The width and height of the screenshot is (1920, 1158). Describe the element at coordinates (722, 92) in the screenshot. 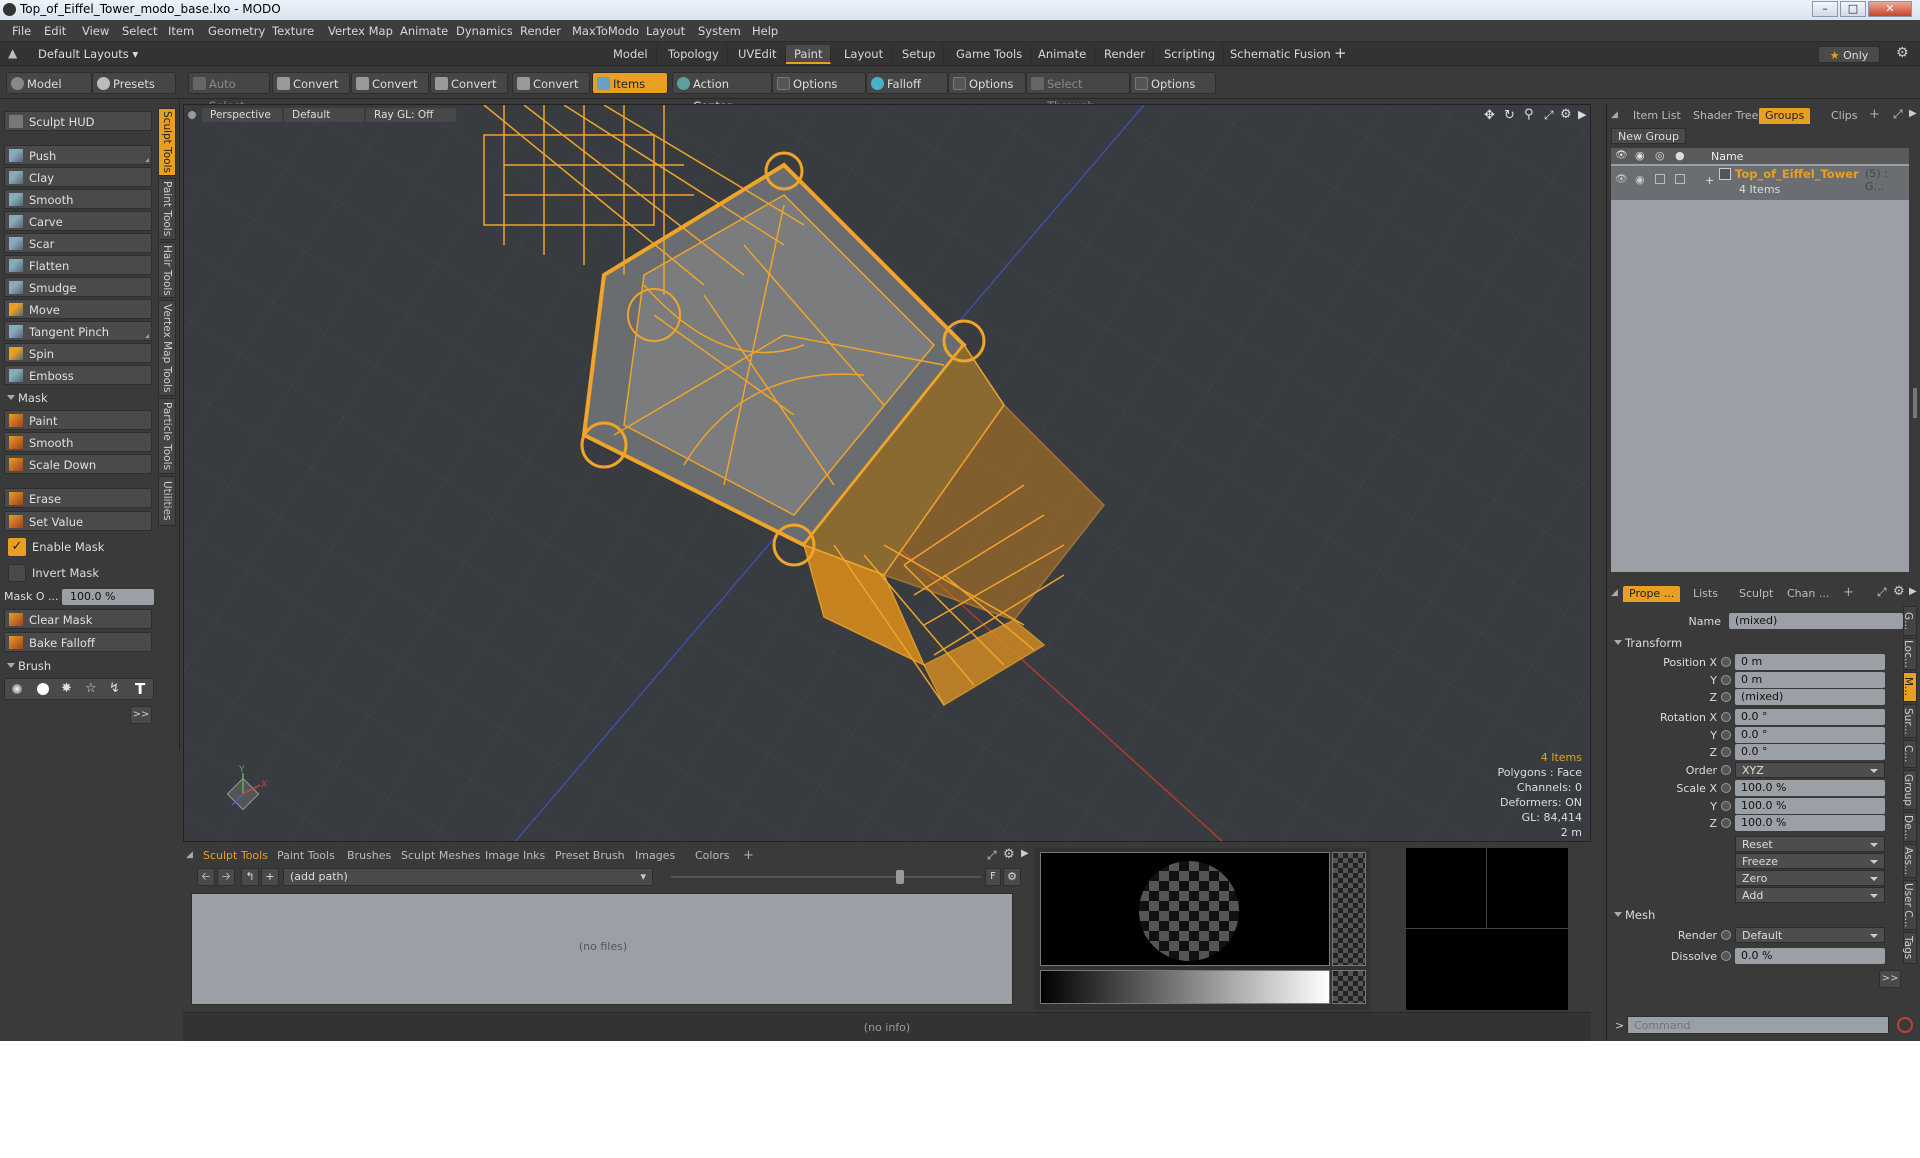

I see `action-center-button: Action Center` at that location.